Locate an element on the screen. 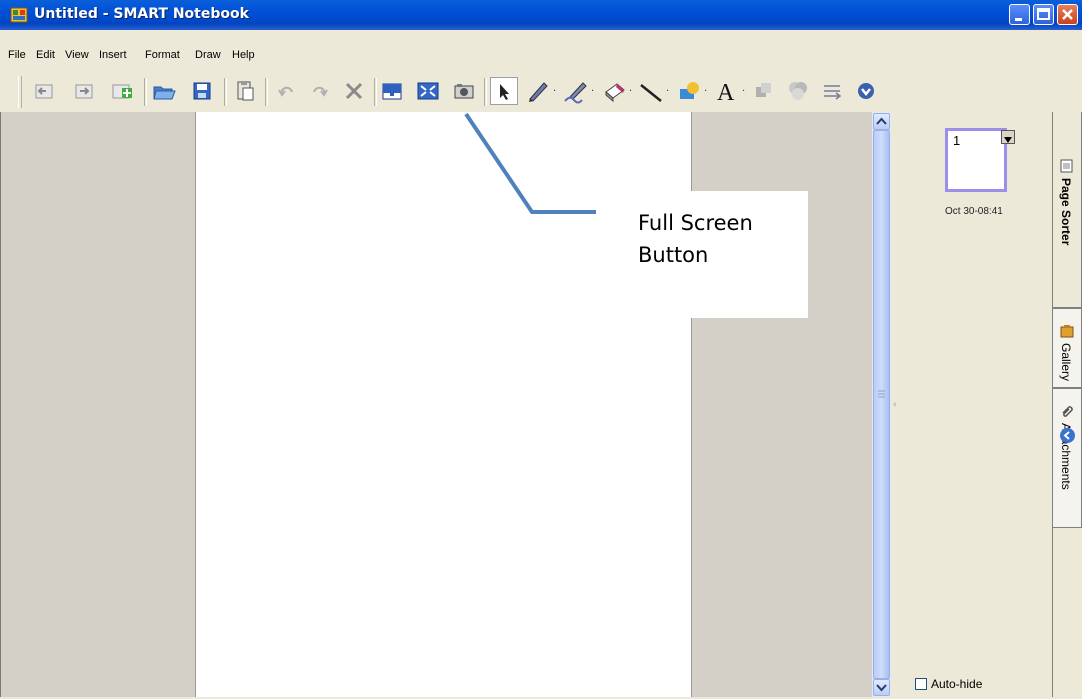 Image resolution: width=1082 pixels, height=699 pixels. callout-box: Full Screen Button is located at coordinates (702, 254).